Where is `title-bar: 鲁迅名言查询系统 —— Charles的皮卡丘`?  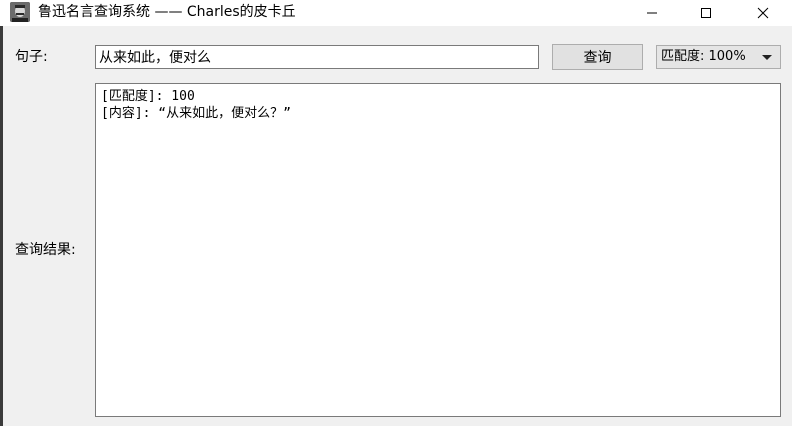 title-bar: 鲁迅名言查询系统 —— Charles的皮卡丘 is located at coordinates (396, 13).